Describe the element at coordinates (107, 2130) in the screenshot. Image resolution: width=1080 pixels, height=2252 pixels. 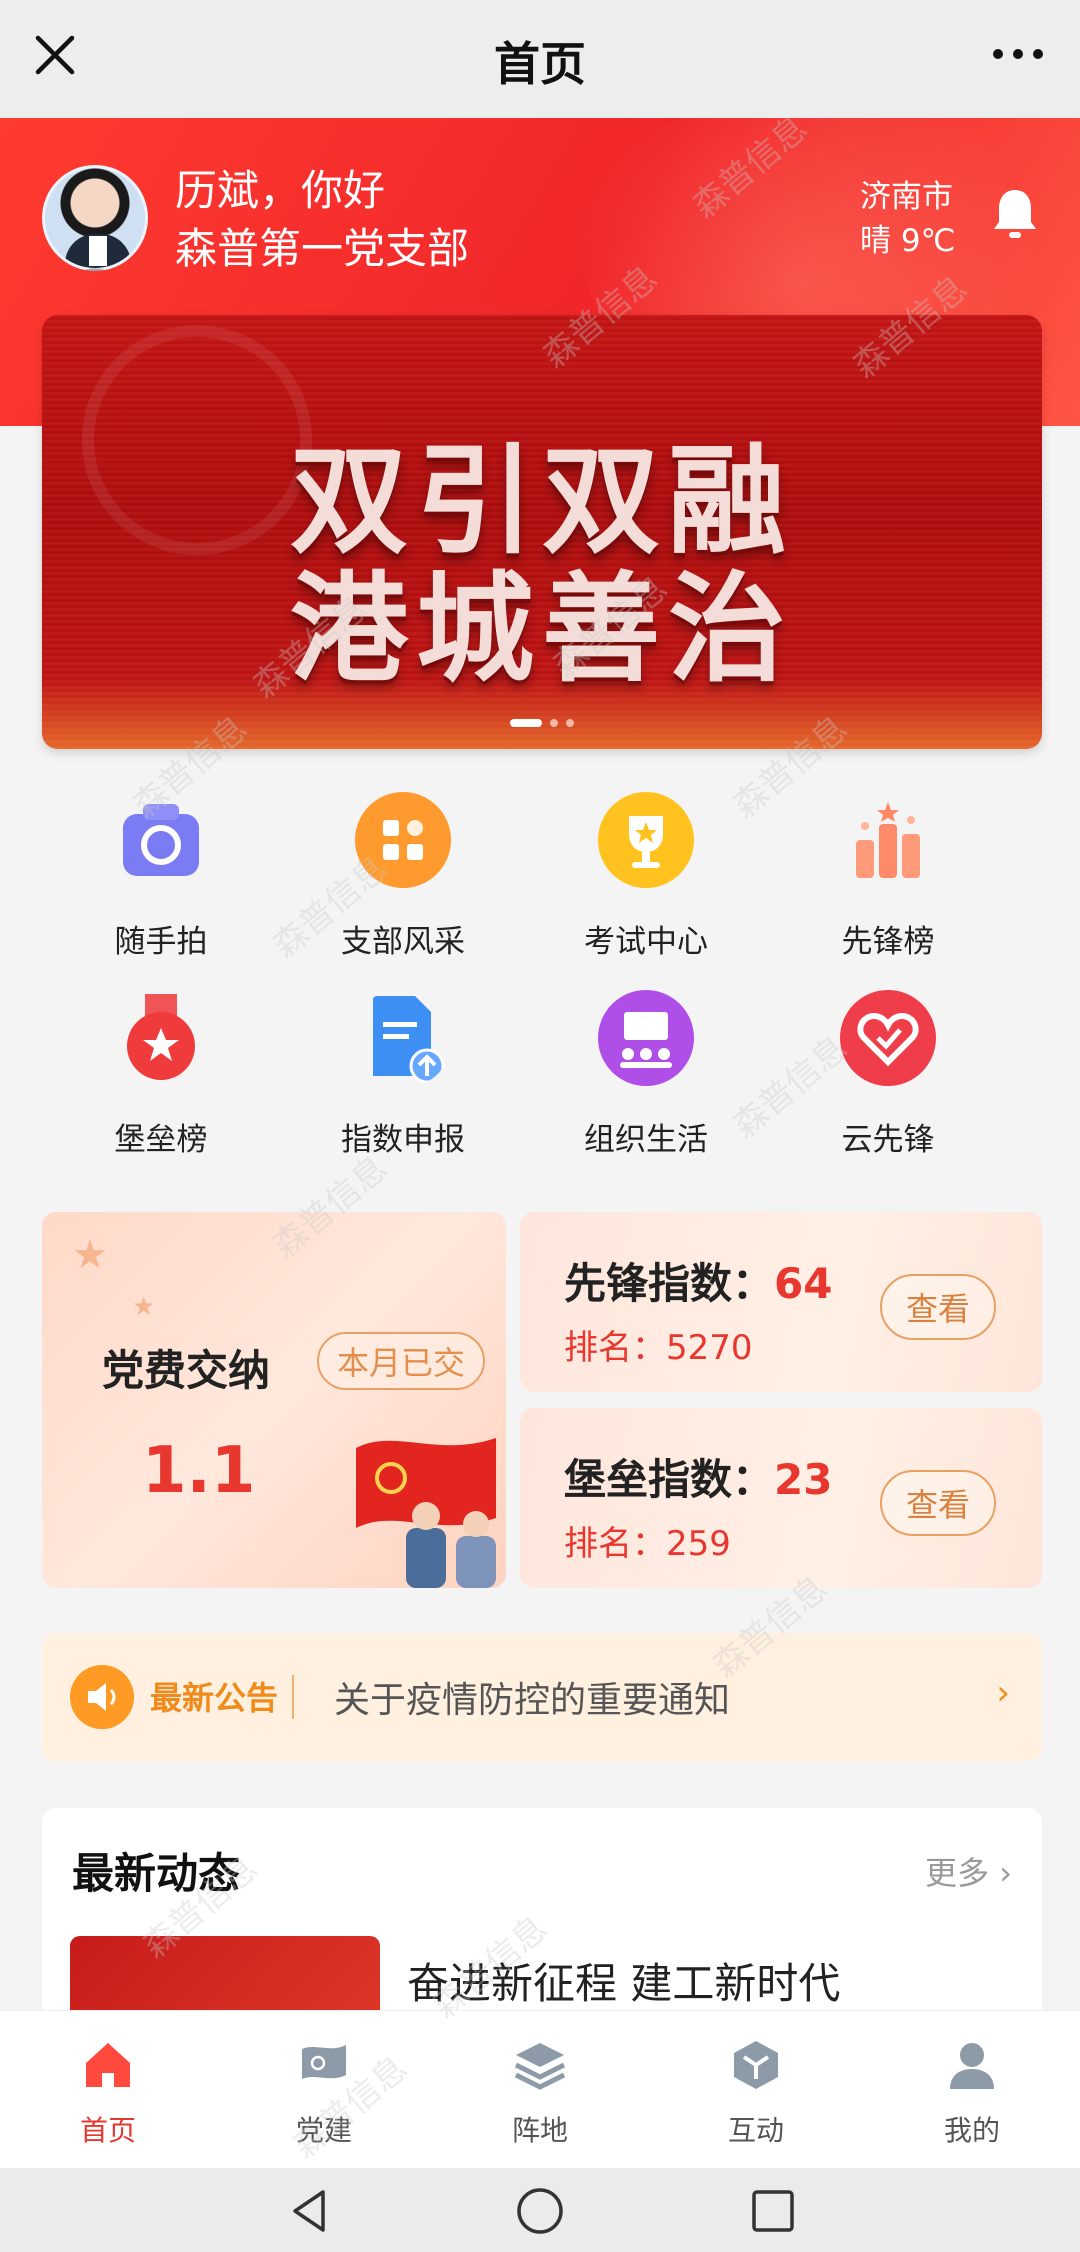
I see `tab-label: 首页` at that location.